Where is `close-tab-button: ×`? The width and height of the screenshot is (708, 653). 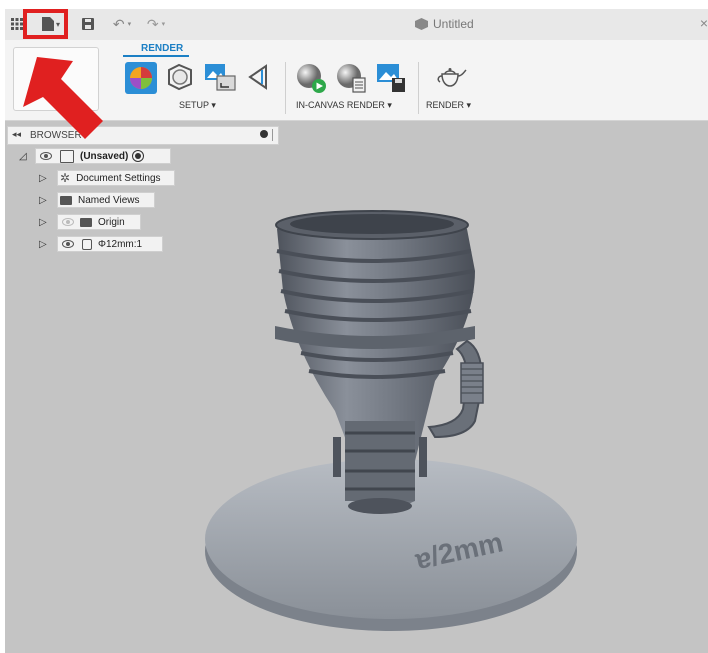
close-tab-button: × is located at coordinates (704, 23).